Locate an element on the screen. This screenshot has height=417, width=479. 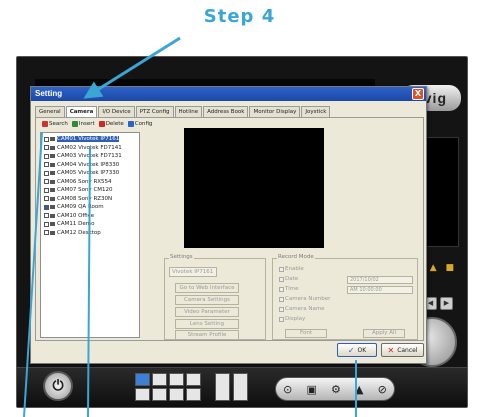
display-option: Display is located at coordinates (292, 319).